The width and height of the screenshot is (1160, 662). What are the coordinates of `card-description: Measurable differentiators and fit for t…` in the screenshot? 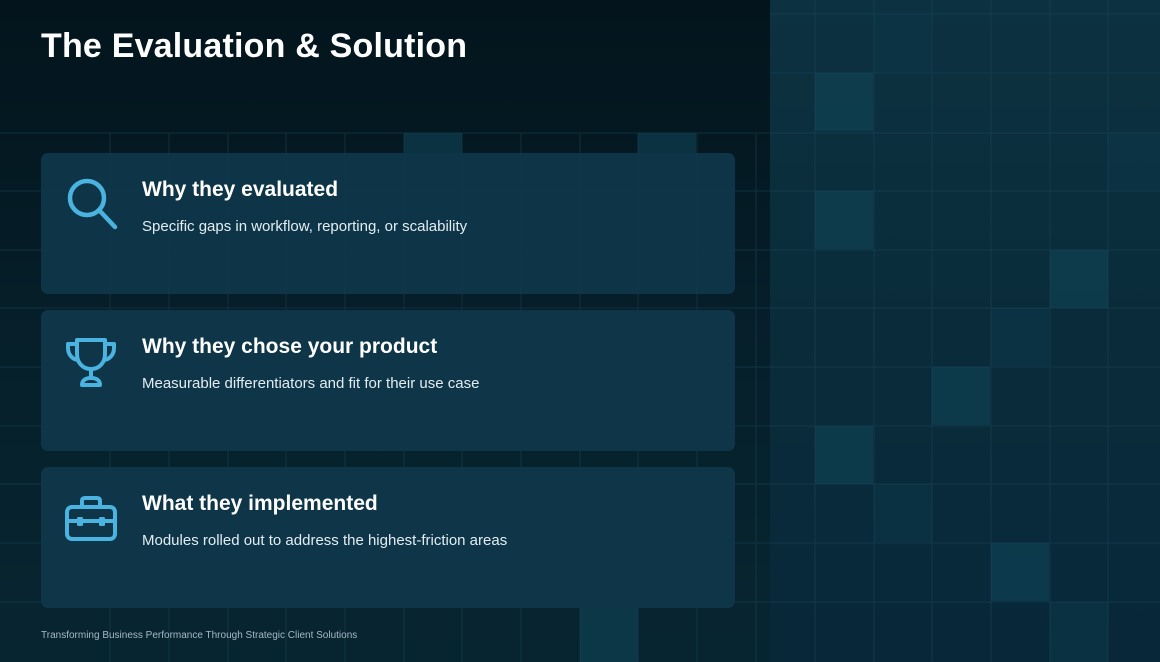 It's located at (311, 383).